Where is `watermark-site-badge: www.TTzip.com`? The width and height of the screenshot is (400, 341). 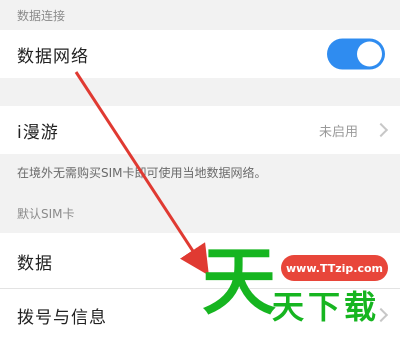 watermark-site-badge: www.TTzip.com is located at coordinates (334, 268).